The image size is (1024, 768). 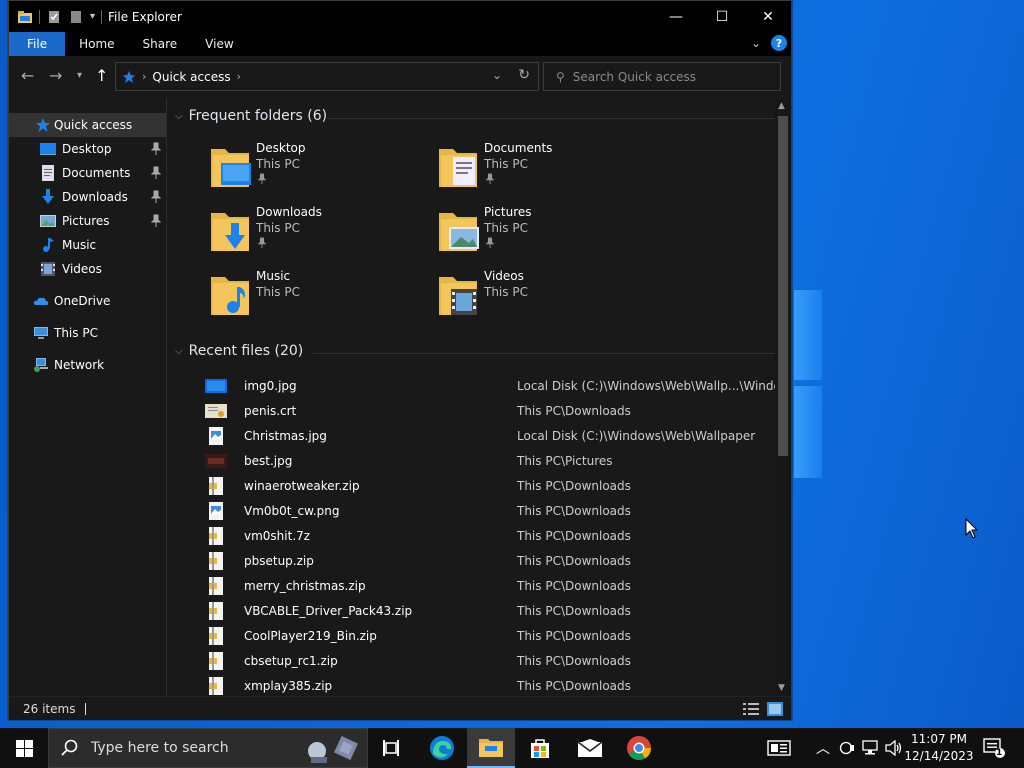 I want to click on windows-logo-wallpaper, so click(x=909, y=385).